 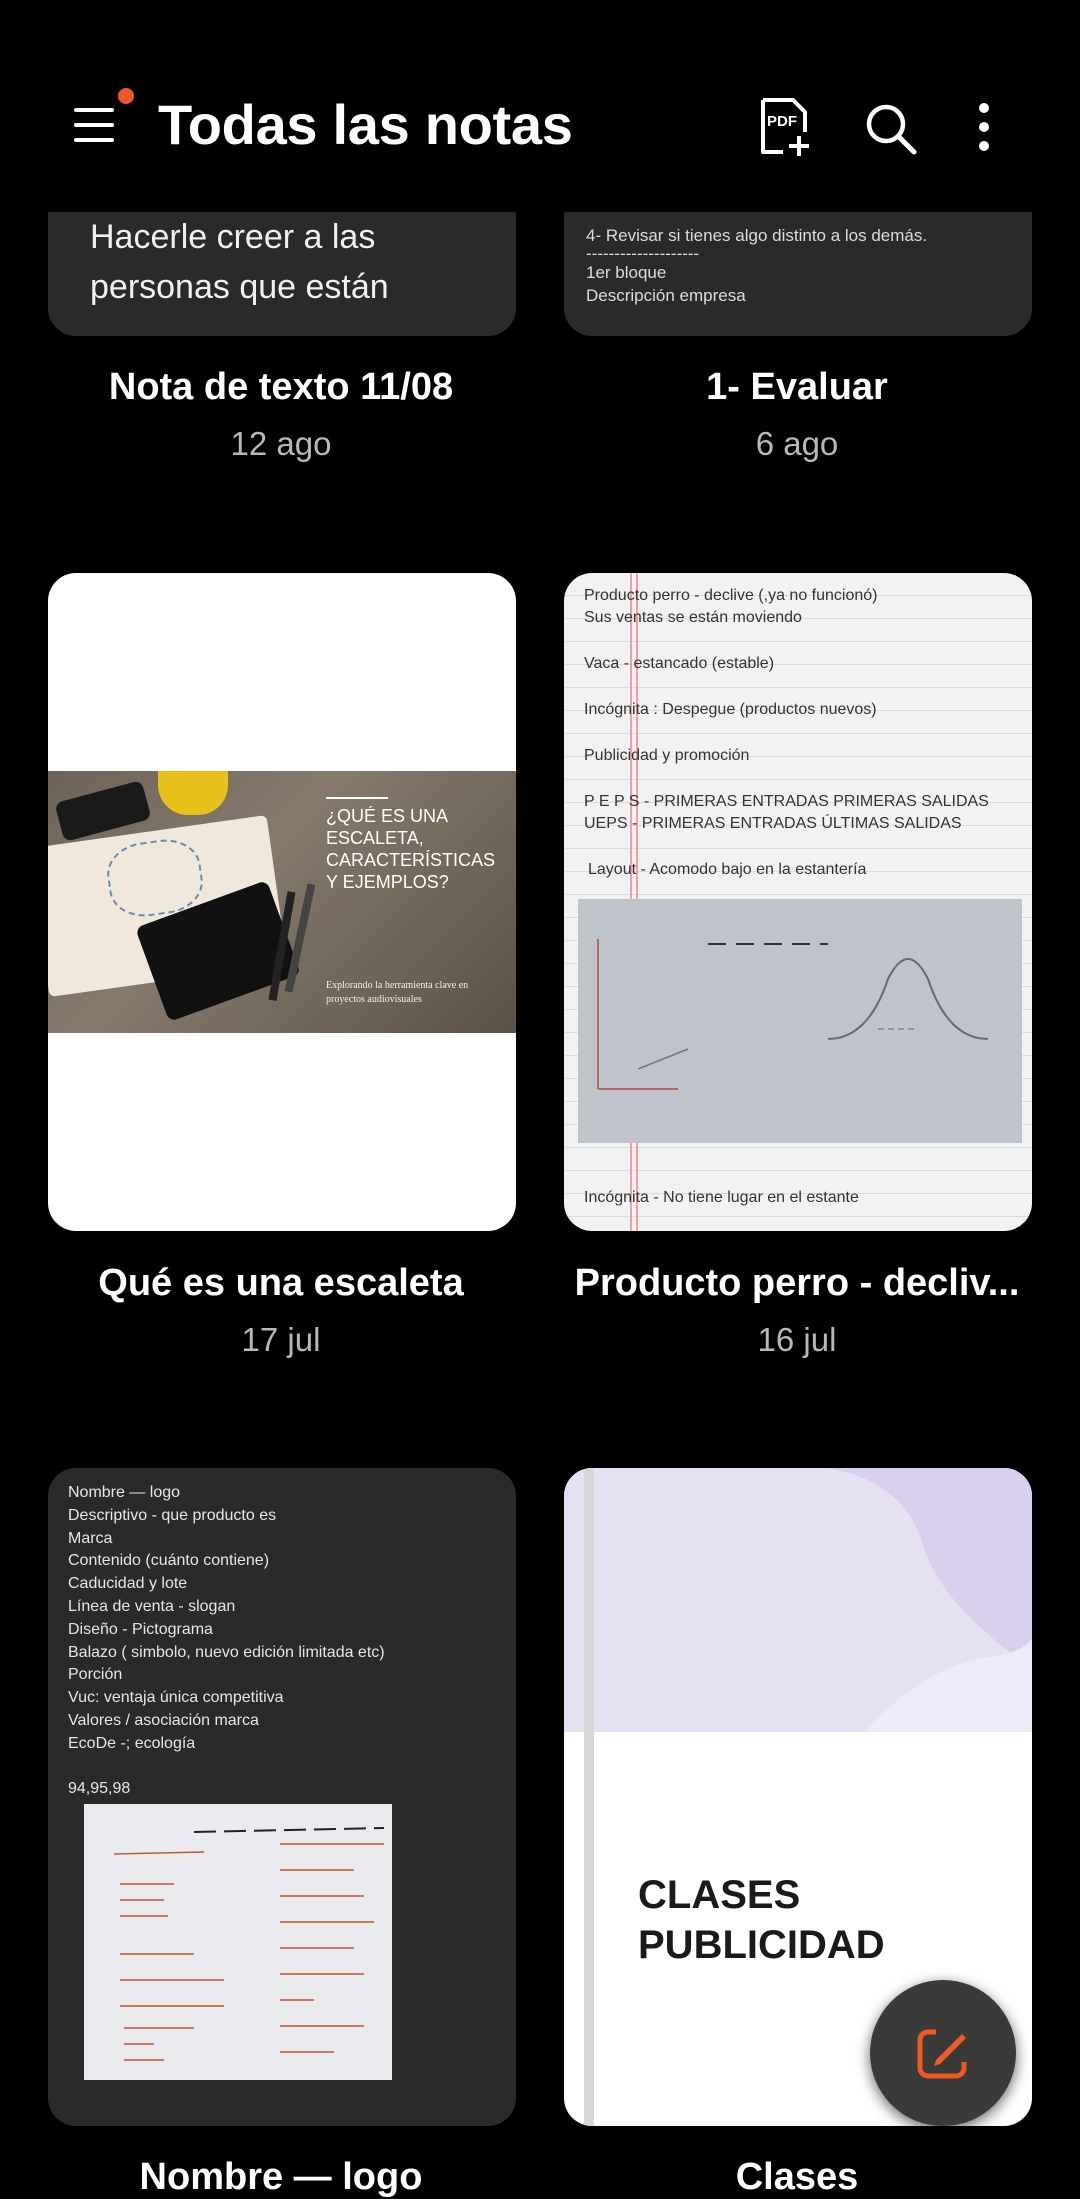 I want to click on more-vert-icon, so click(x=984, y=128).